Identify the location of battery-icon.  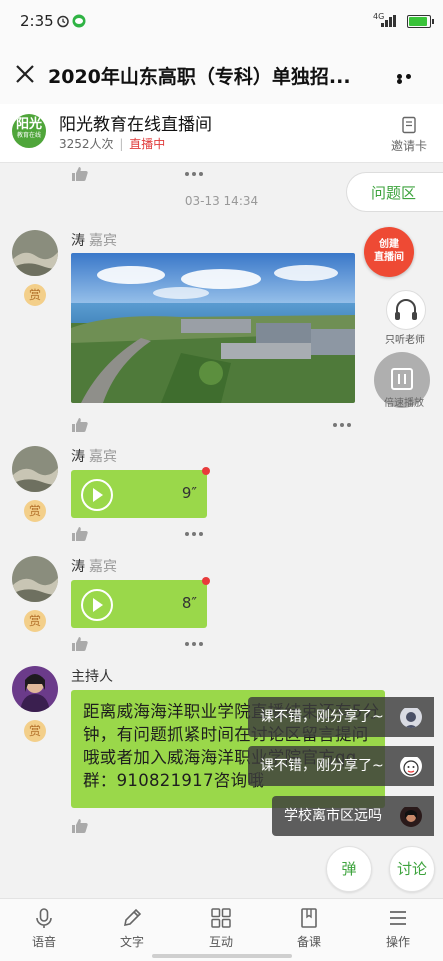
(420, 21).